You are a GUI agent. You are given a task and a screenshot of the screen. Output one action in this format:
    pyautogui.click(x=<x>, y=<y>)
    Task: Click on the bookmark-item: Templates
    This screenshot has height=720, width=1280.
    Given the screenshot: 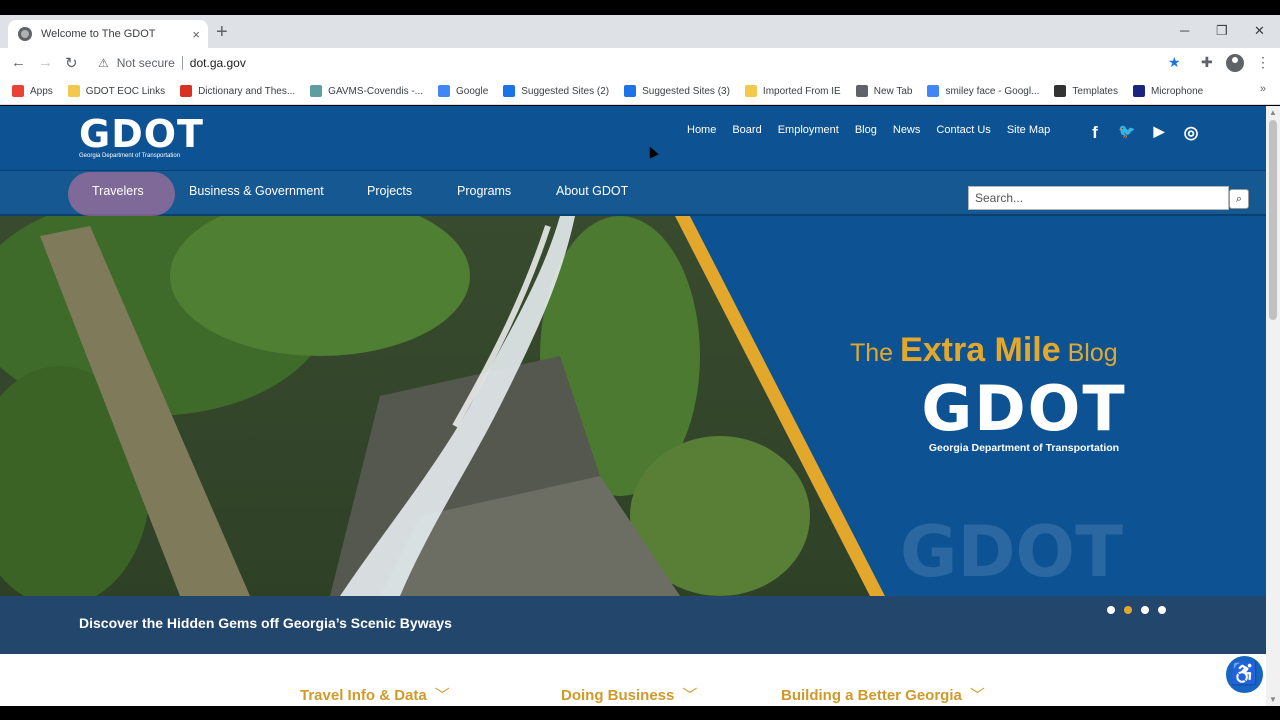 What is the action you would take?
    pyautogui.click(x=1086, y=91)
    